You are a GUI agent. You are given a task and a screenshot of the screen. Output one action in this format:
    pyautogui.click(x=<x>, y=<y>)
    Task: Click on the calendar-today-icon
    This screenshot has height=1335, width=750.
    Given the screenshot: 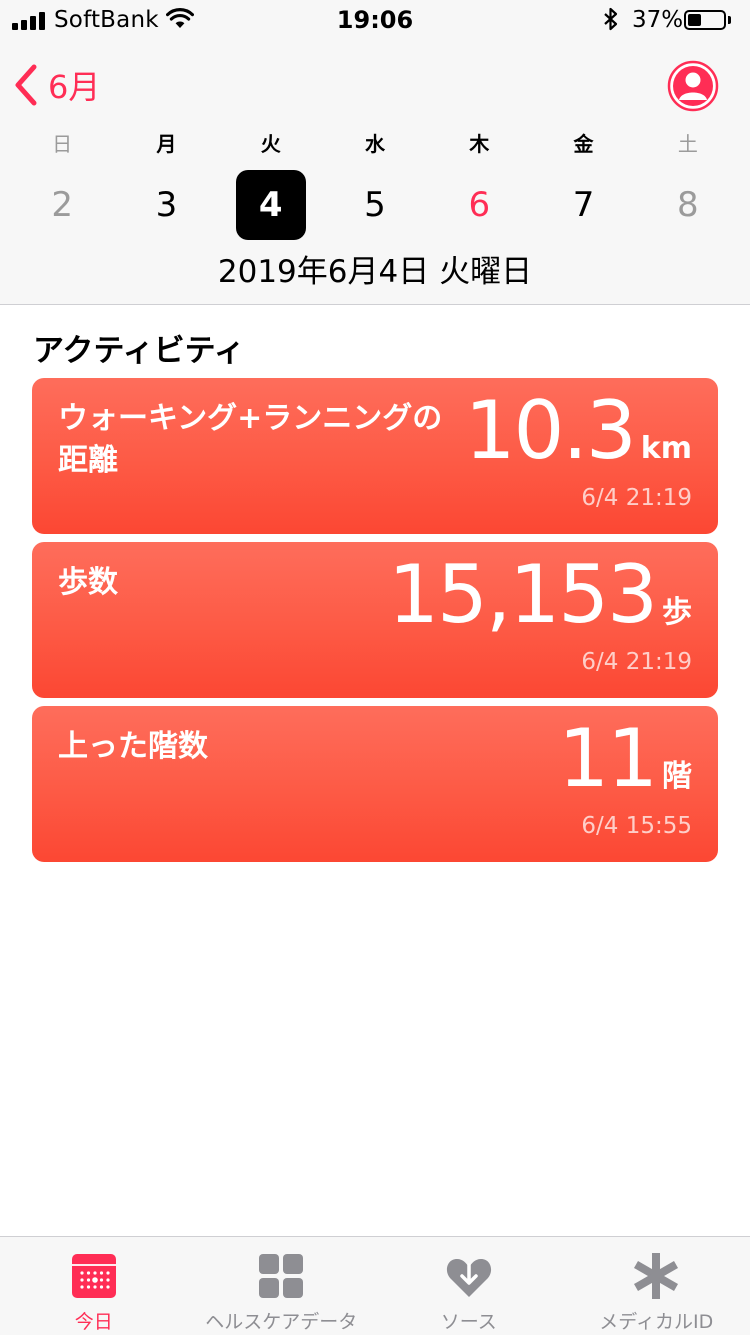 What is the action you would take?
    pyautogui.click(x=94, y=1276)
    